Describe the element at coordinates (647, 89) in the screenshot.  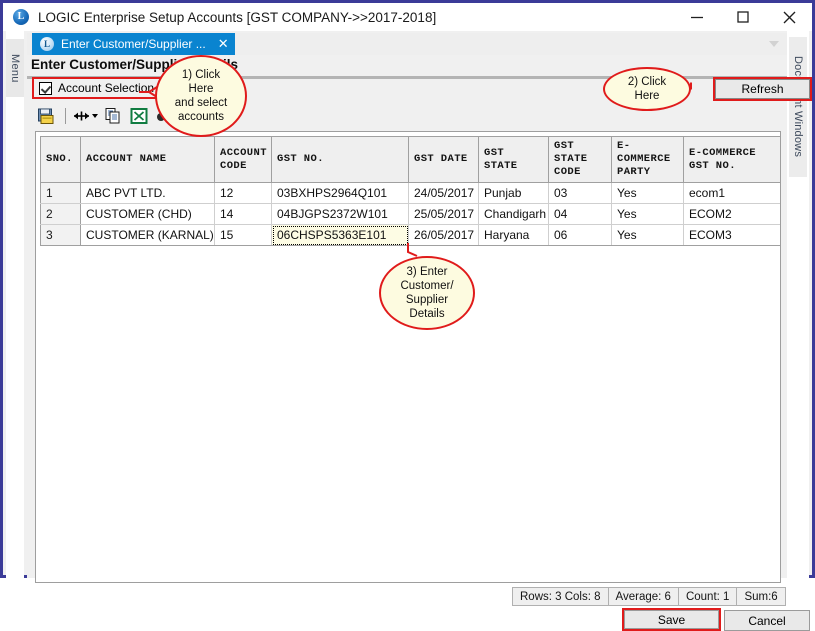
I see `annotation-callout-2: 2) Click Here` at that location.